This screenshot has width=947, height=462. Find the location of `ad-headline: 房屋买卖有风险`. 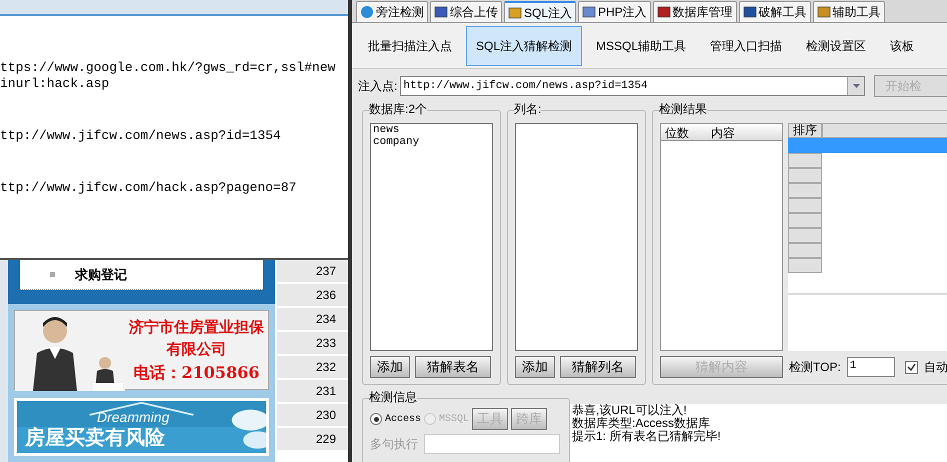

ad-headline: 房屋买卖有风险 is located at coordinates (95, 438).